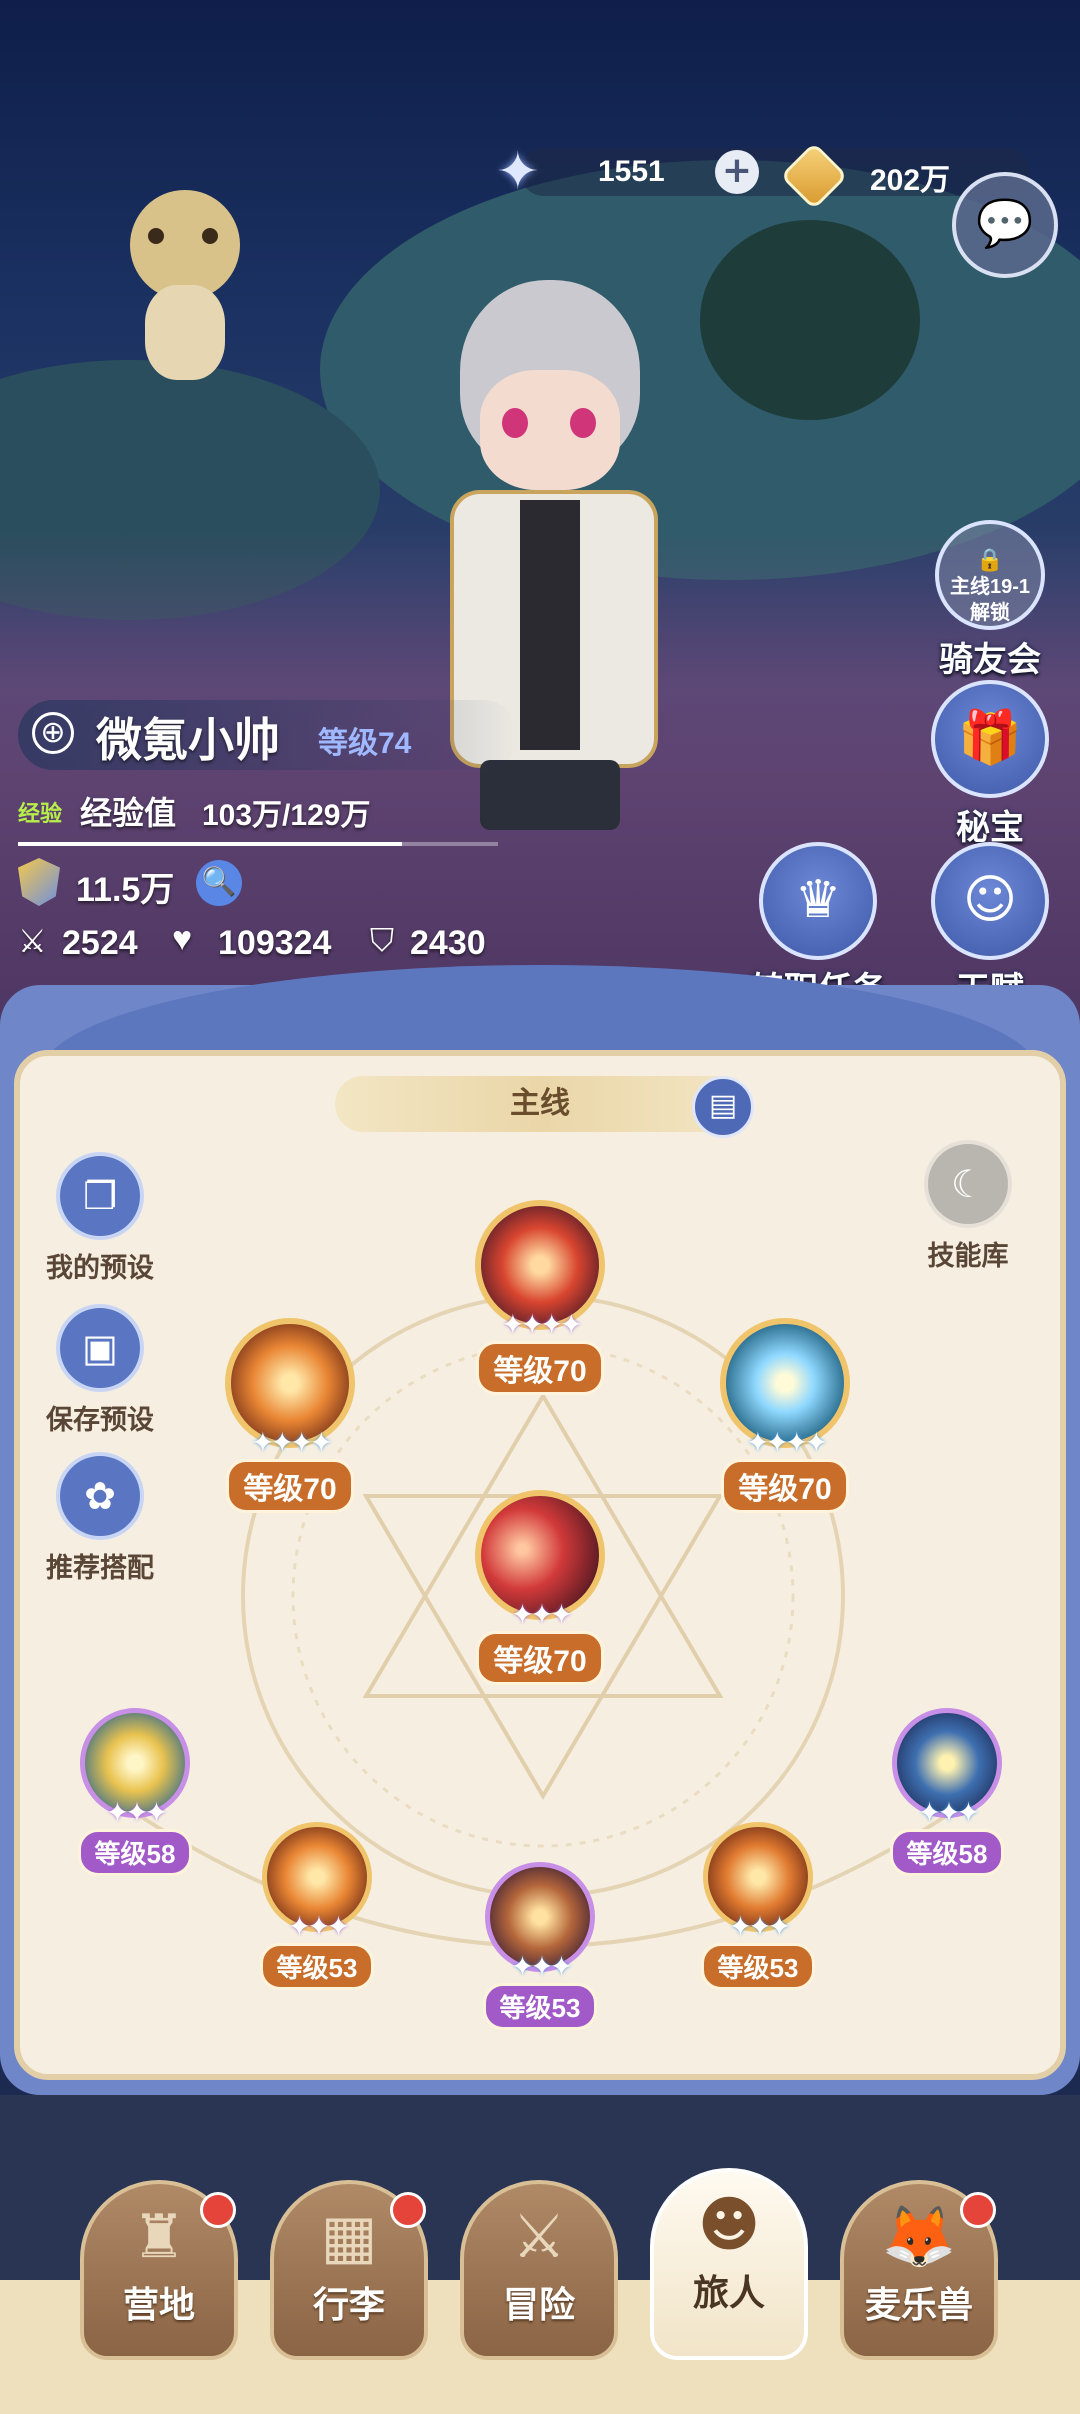  Describe the element at coordinates (53, 733) in the screenshot. I see `class-crosshair-icon: ⊕` at that location.